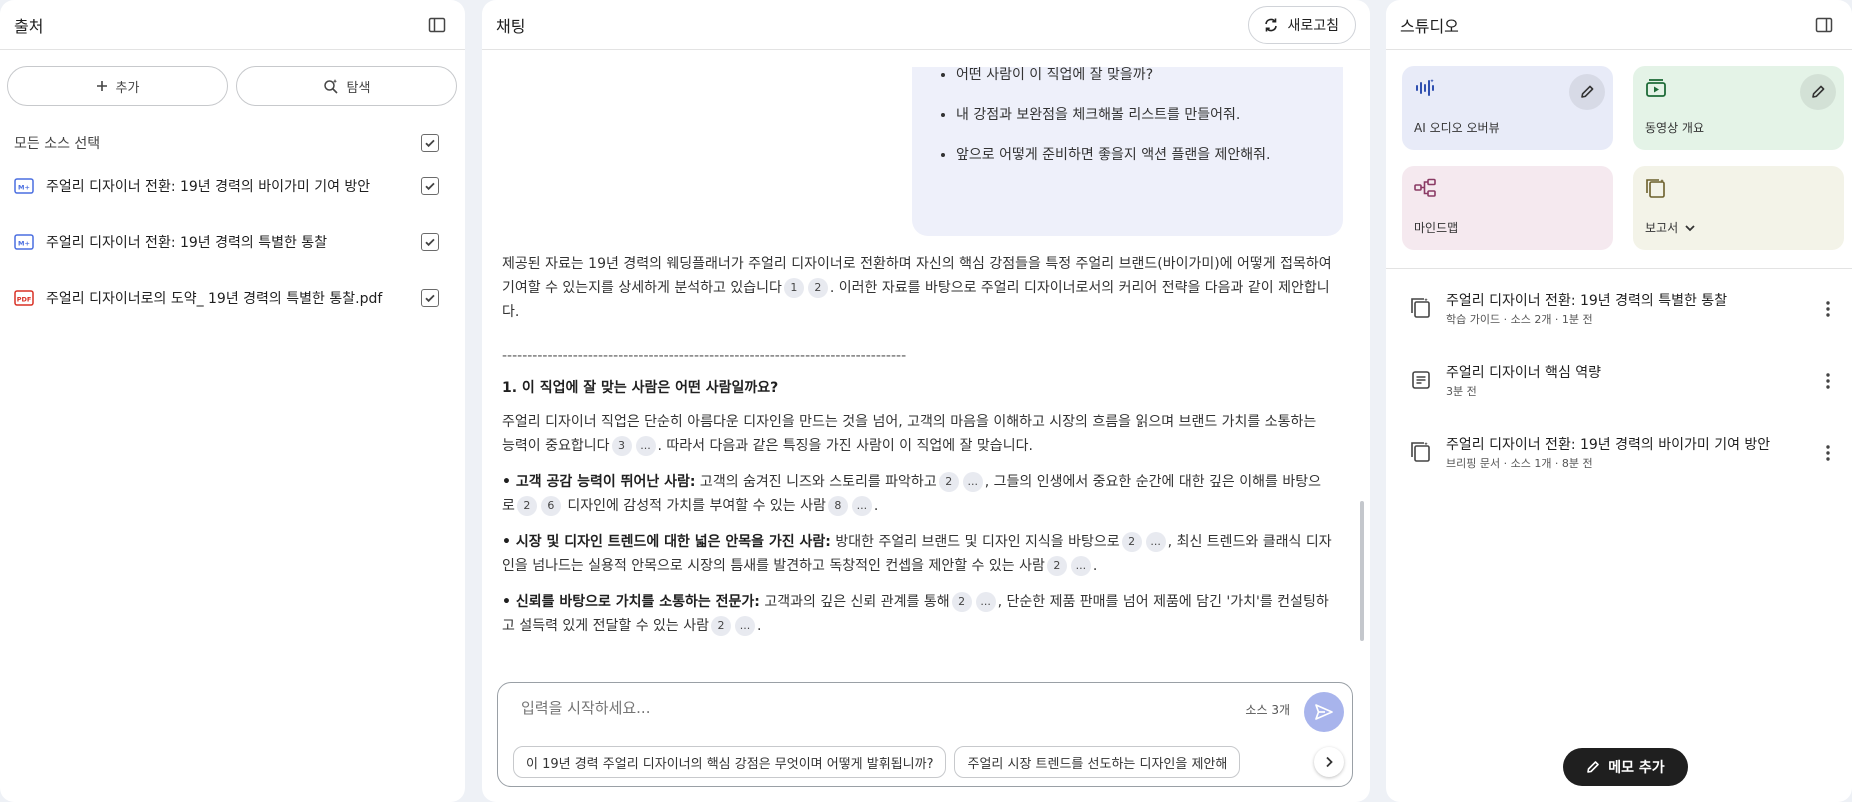 The image size is (1852, 802). I want to click on user-message-item: 앞으로 어떻게 준비하면 좋을지 액션 플랜을 제안해줘., so click(1137, 155).